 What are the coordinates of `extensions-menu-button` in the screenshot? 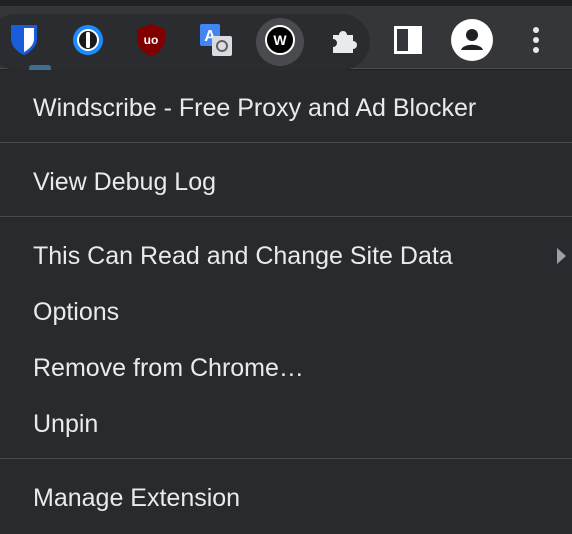 It's located at (344, 42).